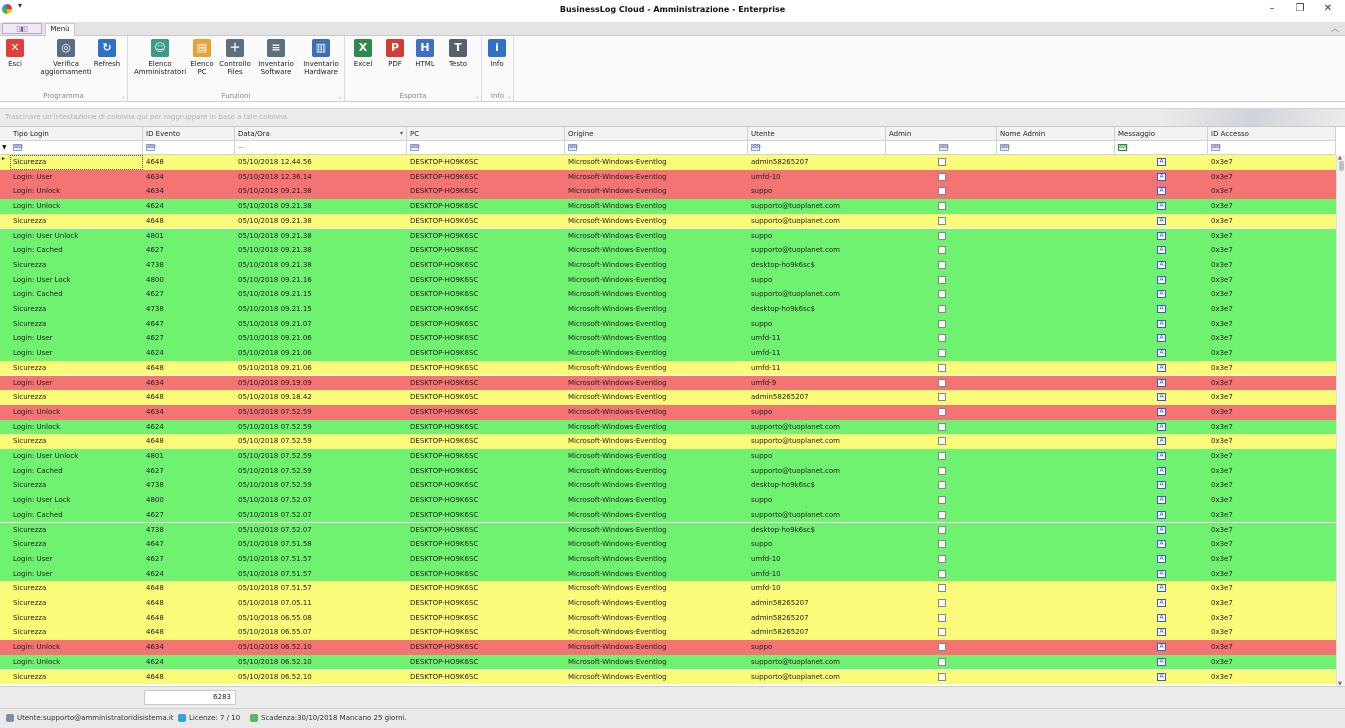  What do you see at coordinates (817, 162) in the screenshot?
I see `table-cell: admin58265207` at bounding box center [817, 162].